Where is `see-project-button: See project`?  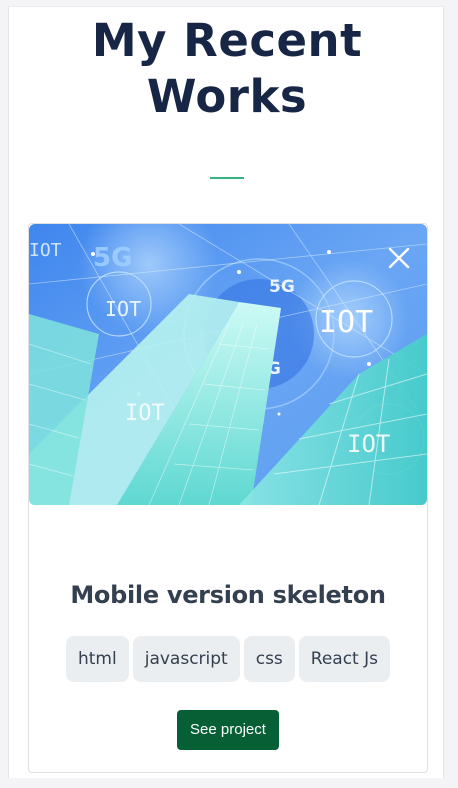
see-project-button: See project is located at coordinates (228, 730).